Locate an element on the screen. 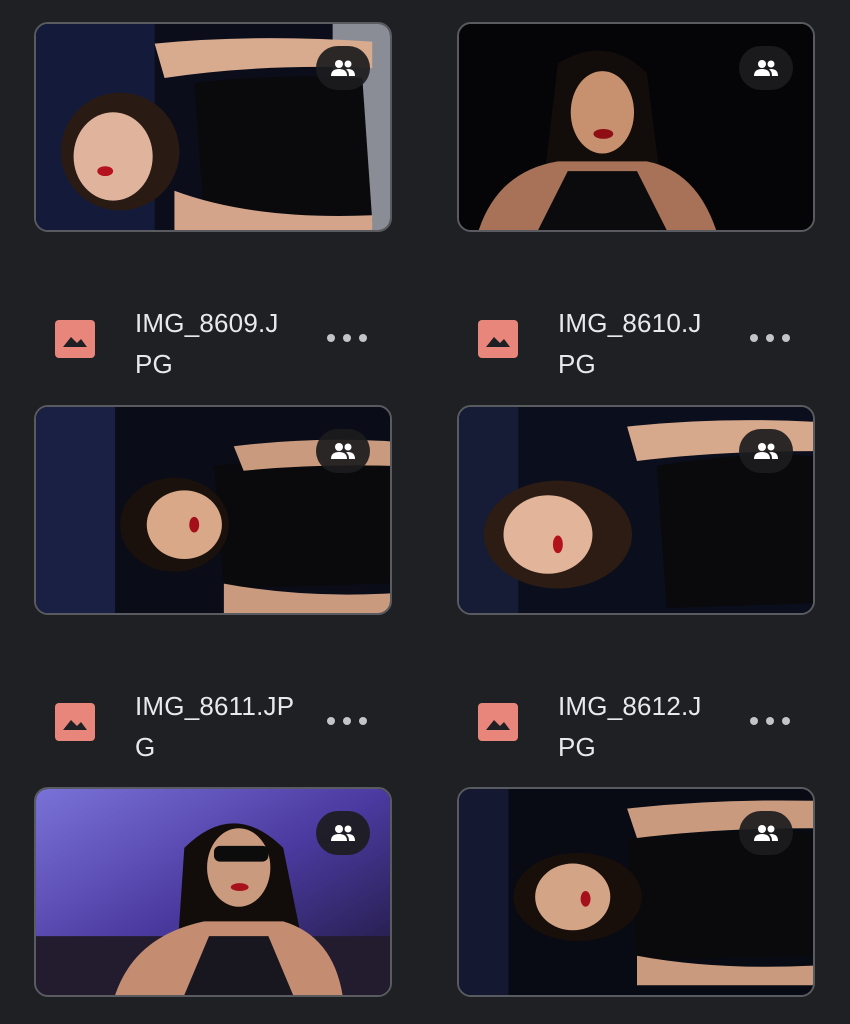  file-name: IMG_8609.JPG is located at coordinates (207, 343).